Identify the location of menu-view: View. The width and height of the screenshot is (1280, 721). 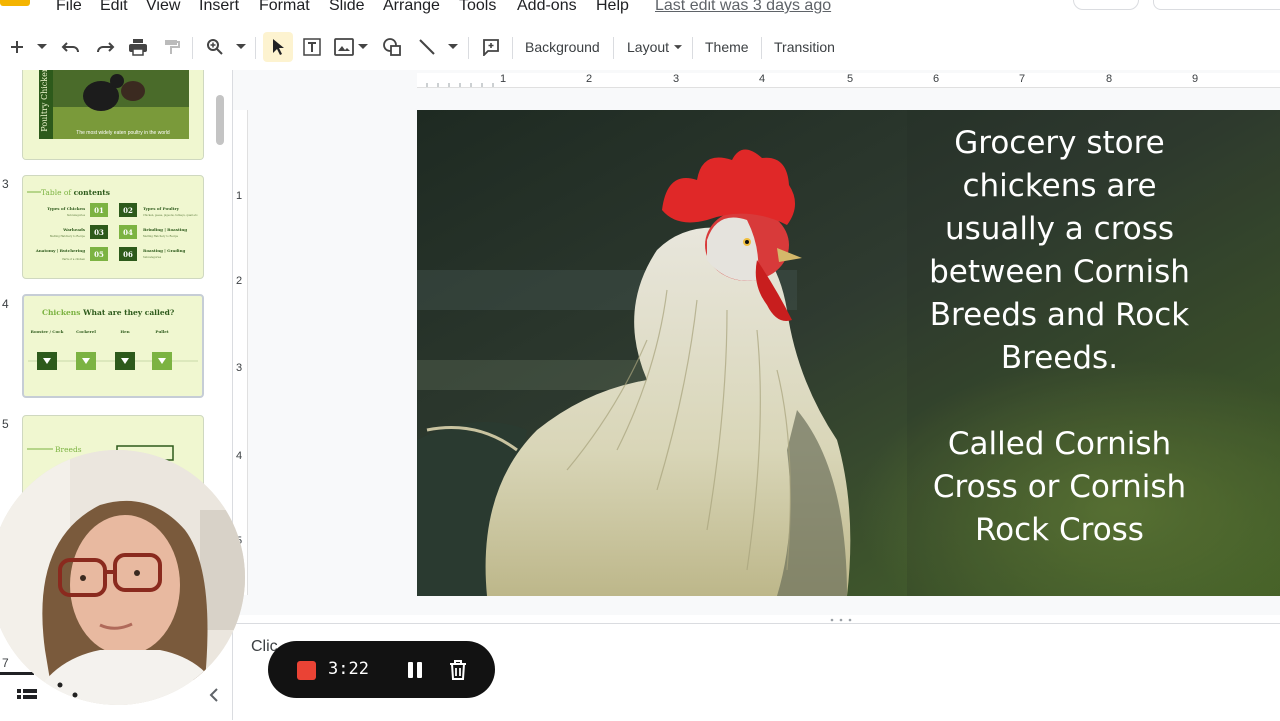
(163, 7).